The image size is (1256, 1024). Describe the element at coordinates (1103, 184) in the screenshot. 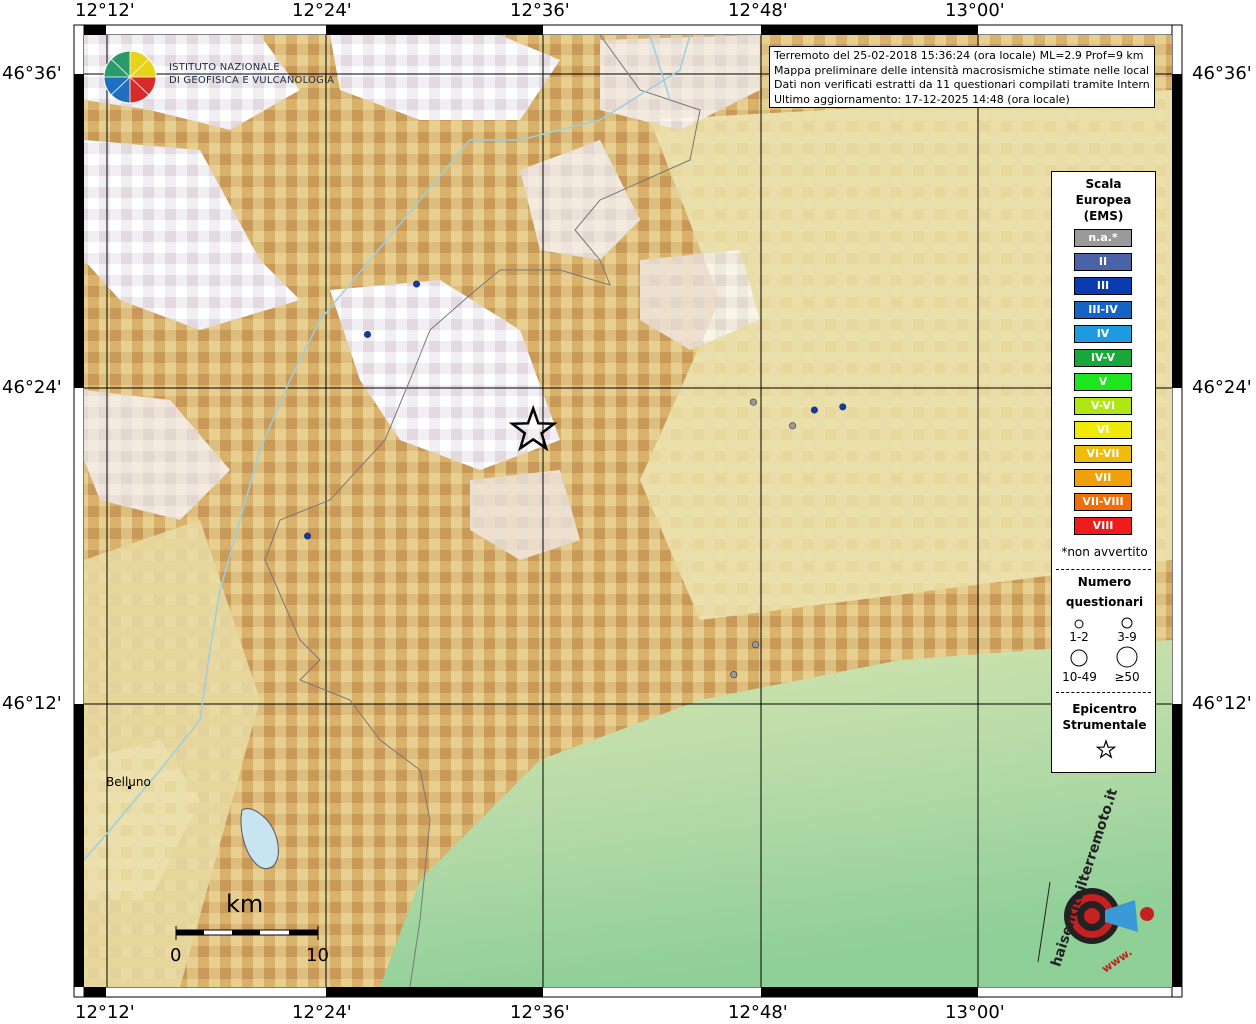

I see `legend-title-1: Scala` at that location.